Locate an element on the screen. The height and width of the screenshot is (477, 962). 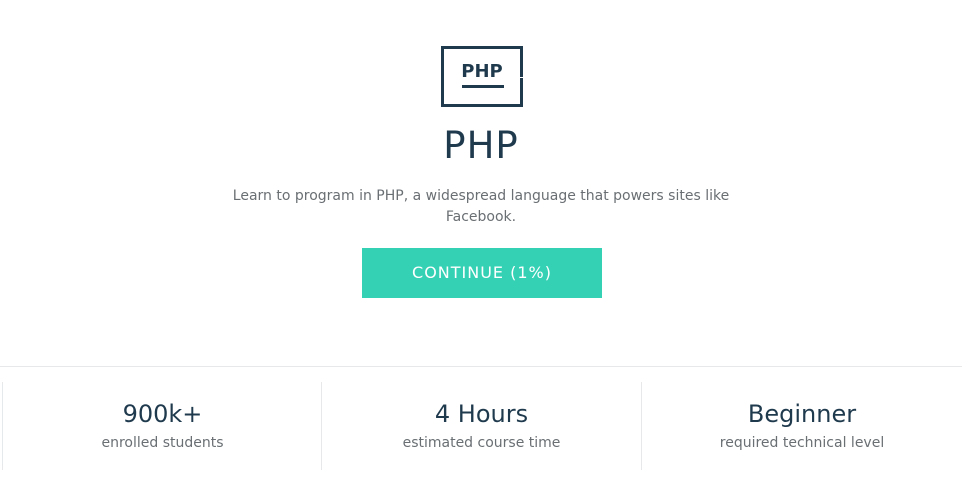
logo-text: PHP is located at coordinates (482, 71).